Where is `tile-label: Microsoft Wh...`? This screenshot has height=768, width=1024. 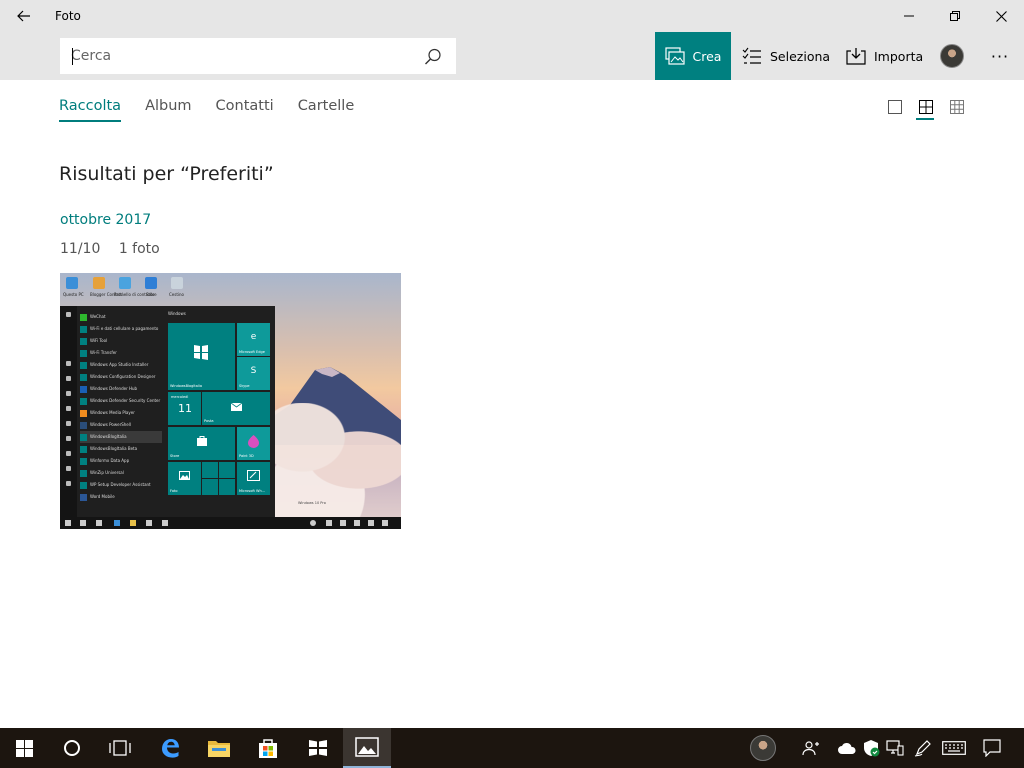
tile-label: Microsoft Wh... is located at coordinates (252, 491).